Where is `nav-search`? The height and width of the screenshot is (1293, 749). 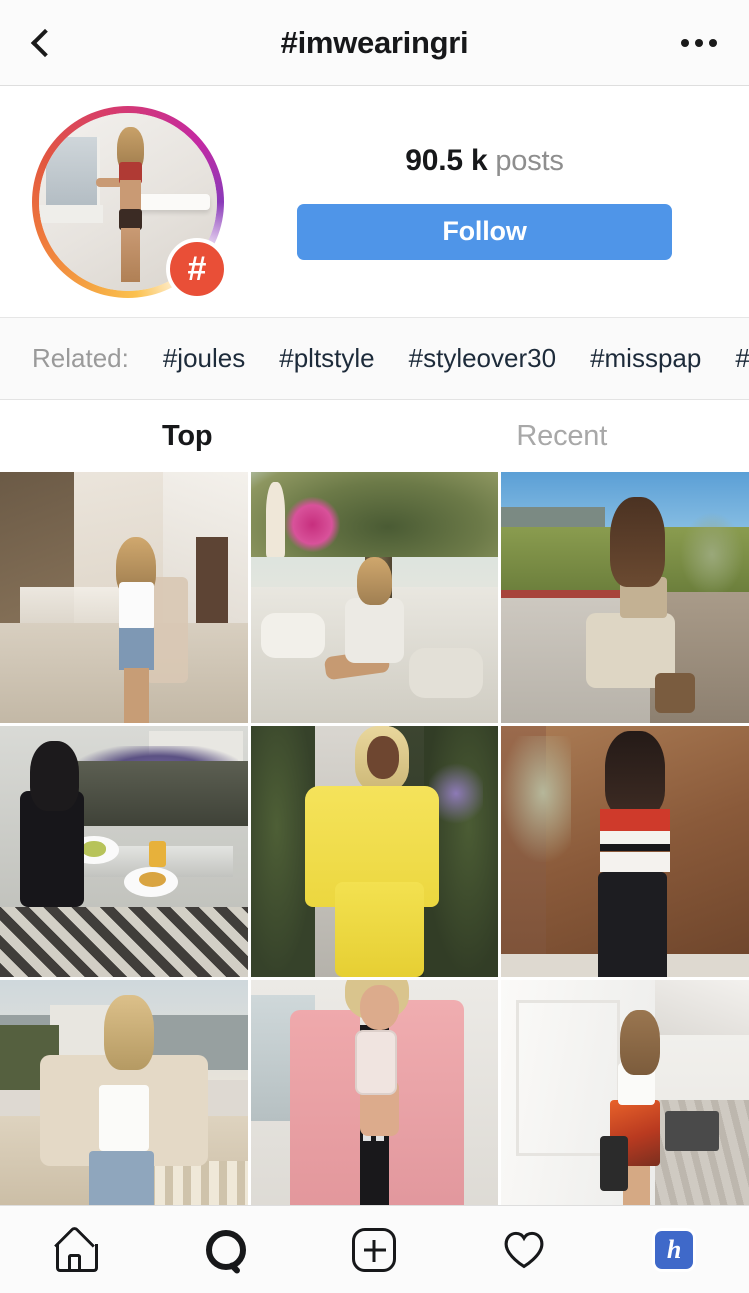
nav-search is located at coordinates (225, 1249).